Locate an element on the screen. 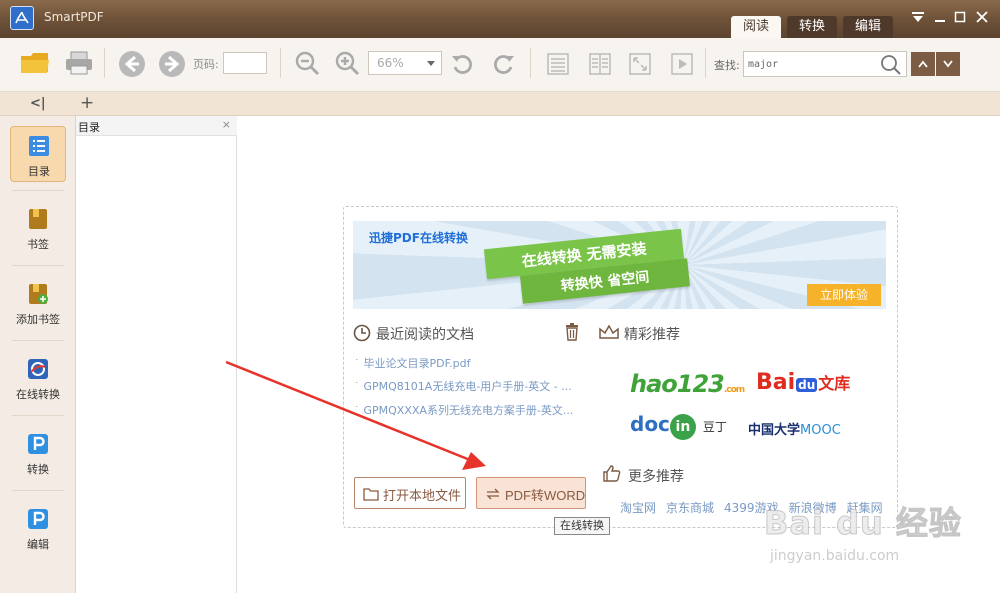 The width and height of the screenshot is (1000, 593). sidebar-item-label: 目录 is located at coordinates (39, 171).